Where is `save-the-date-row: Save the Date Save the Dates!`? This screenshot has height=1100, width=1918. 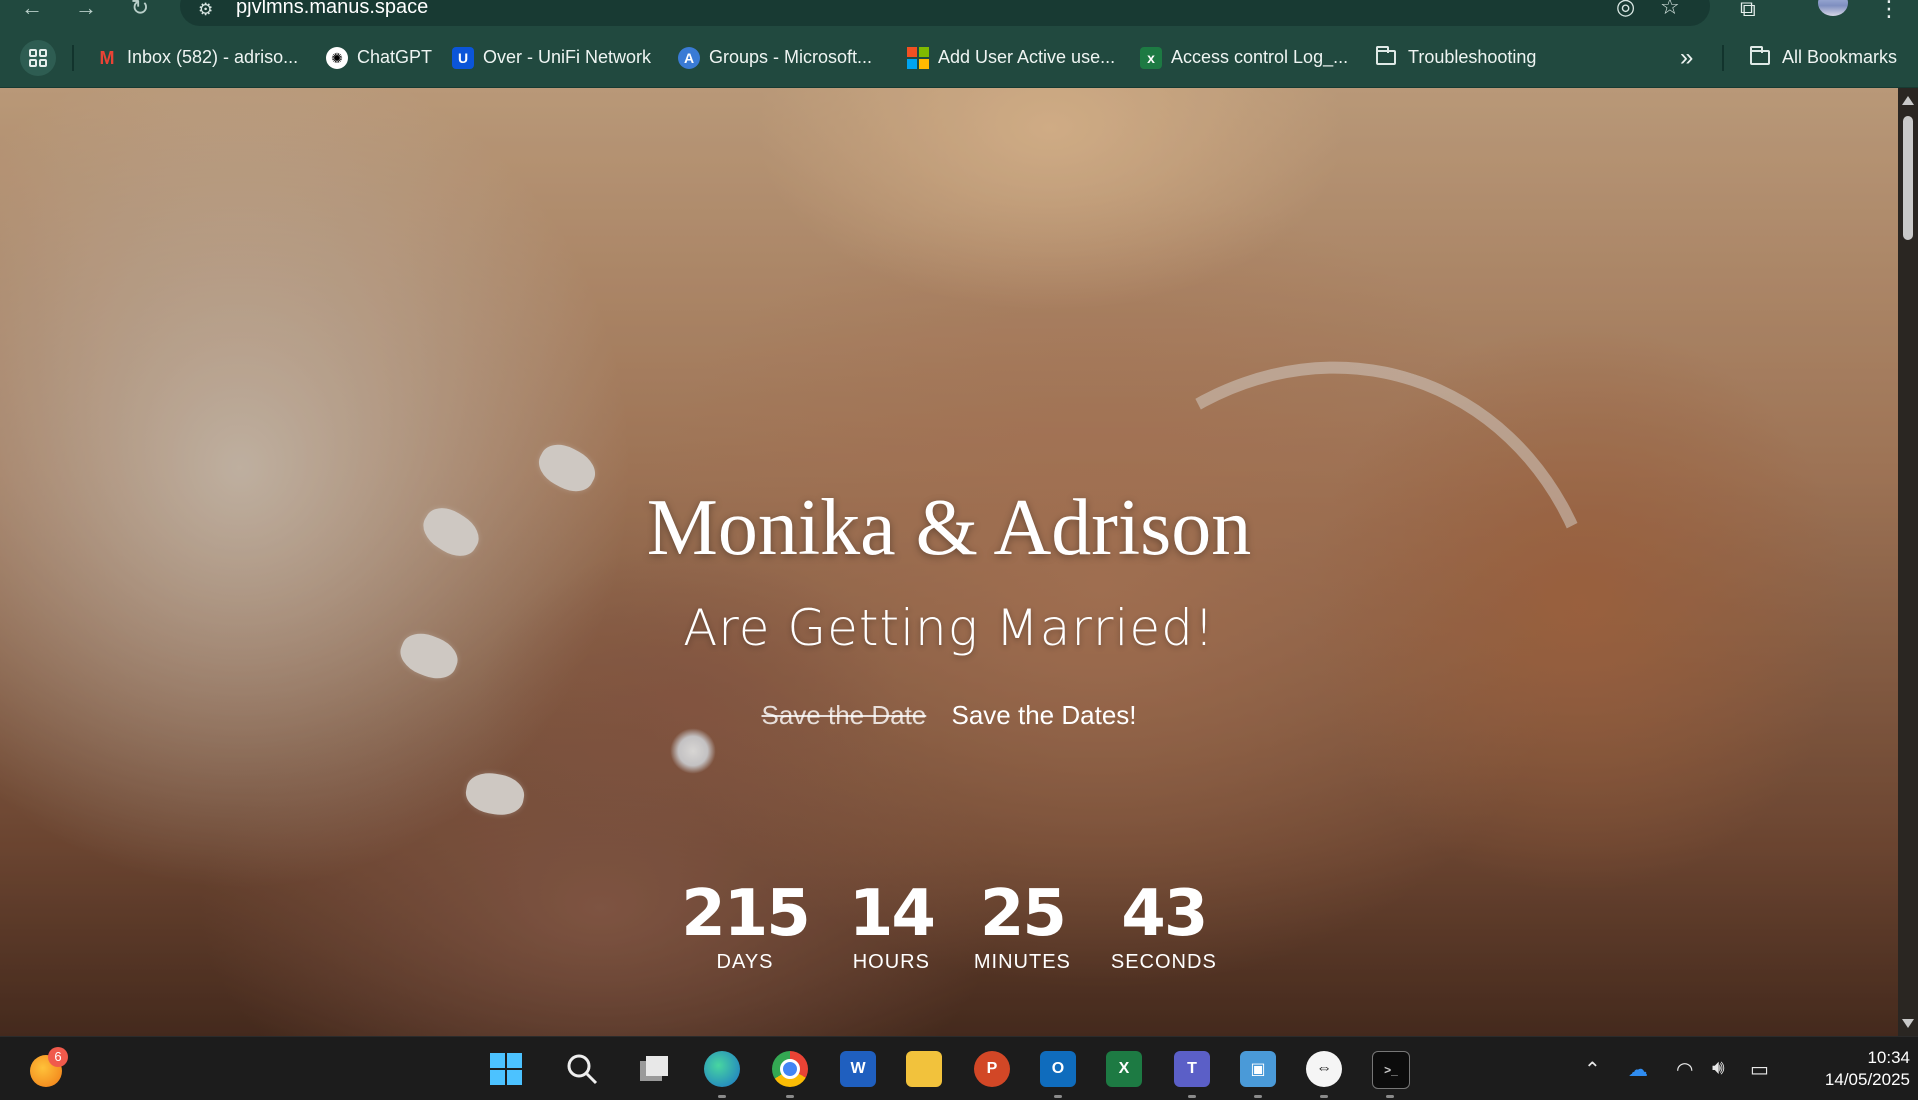
save-the-date-row: Save the Date Save the Dates! is located at coordinates (949, 715).